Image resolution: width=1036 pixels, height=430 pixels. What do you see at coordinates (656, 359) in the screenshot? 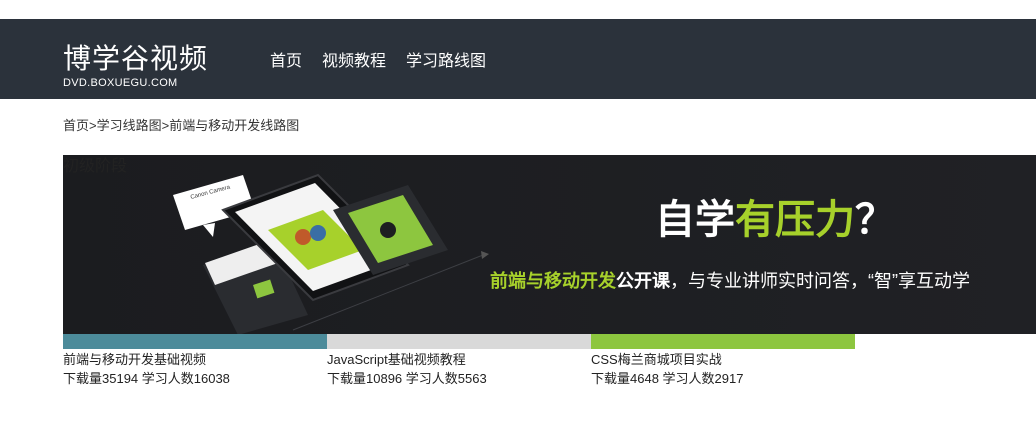
I see `course-title: CSS梅兰商城项目实战` at bounding box center [656, 359].